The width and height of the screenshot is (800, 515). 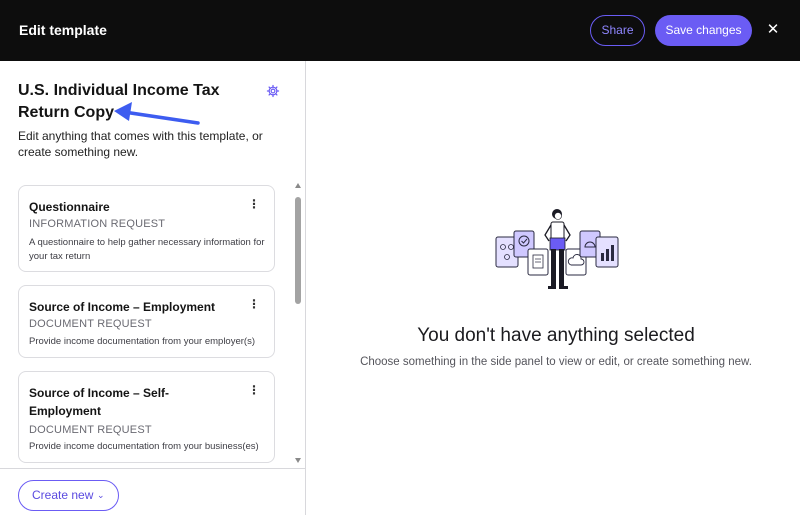 I want to click on create-new-button: Create new ⌄, so click(x=68, y=495).